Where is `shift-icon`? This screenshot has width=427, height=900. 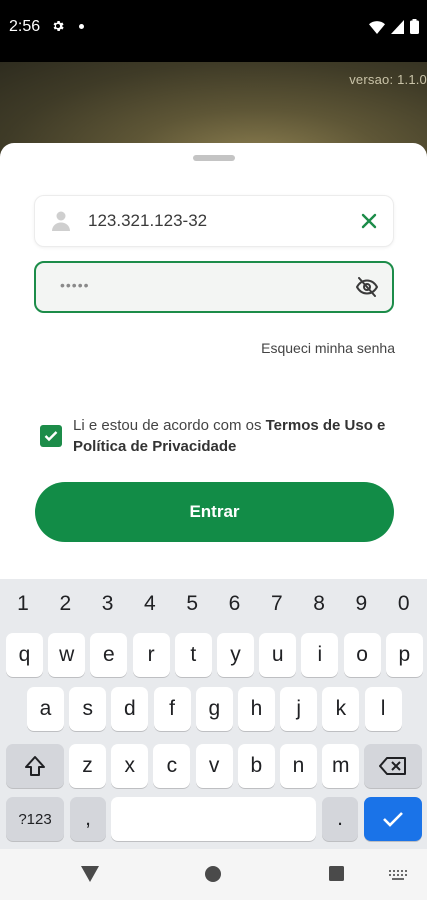
shift-icon is located at coordinates (35, 766).